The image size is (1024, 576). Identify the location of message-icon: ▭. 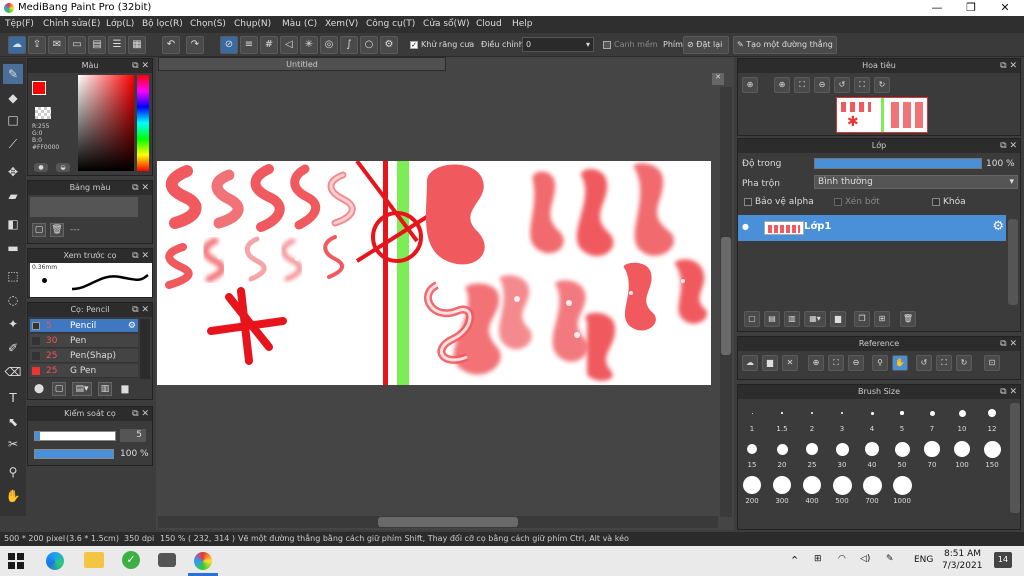
(77, 45).